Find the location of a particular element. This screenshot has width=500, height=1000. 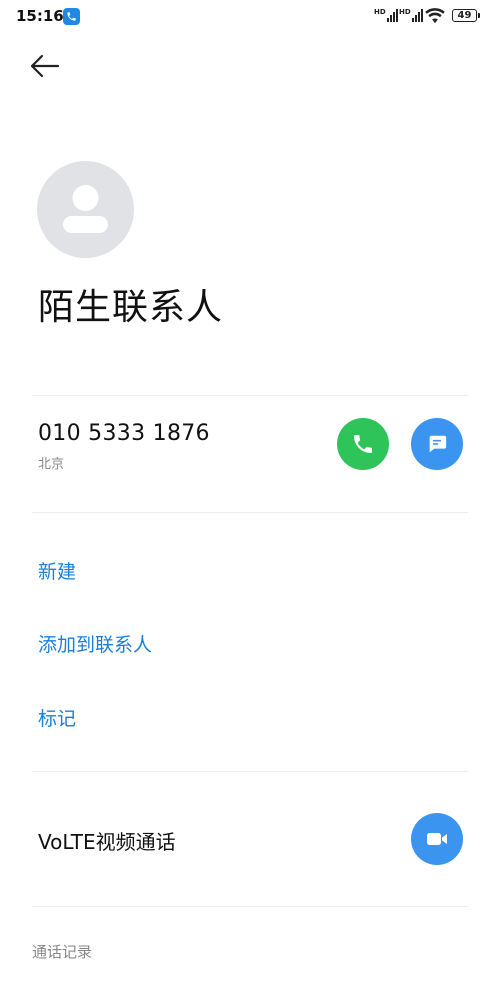

new-contact-link: 新建 is located at coordinates (57, 570).